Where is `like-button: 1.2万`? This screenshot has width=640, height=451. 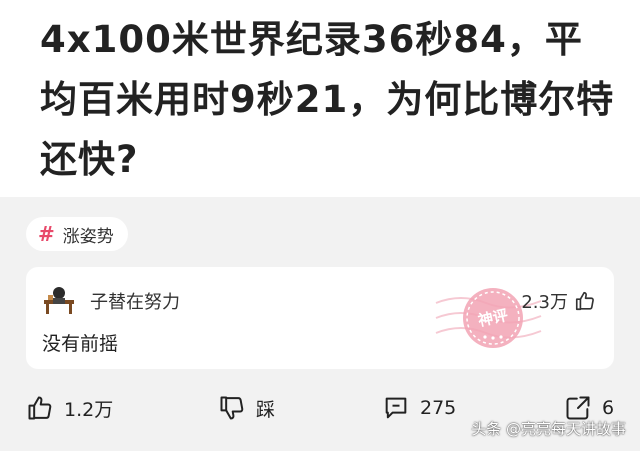 like-button: 1.2万 is located at coordinates (69, 408).